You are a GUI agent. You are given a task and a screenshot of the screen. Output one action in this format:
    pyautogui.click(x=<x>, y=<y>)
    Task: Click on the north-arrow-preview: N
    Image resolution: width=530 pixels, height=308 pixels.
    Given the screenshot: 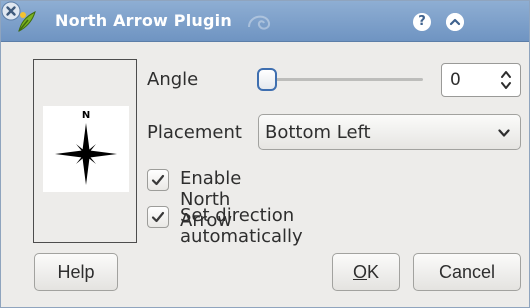 What is the action you would take?
    pyautogui.click(x=86, y=149)
    